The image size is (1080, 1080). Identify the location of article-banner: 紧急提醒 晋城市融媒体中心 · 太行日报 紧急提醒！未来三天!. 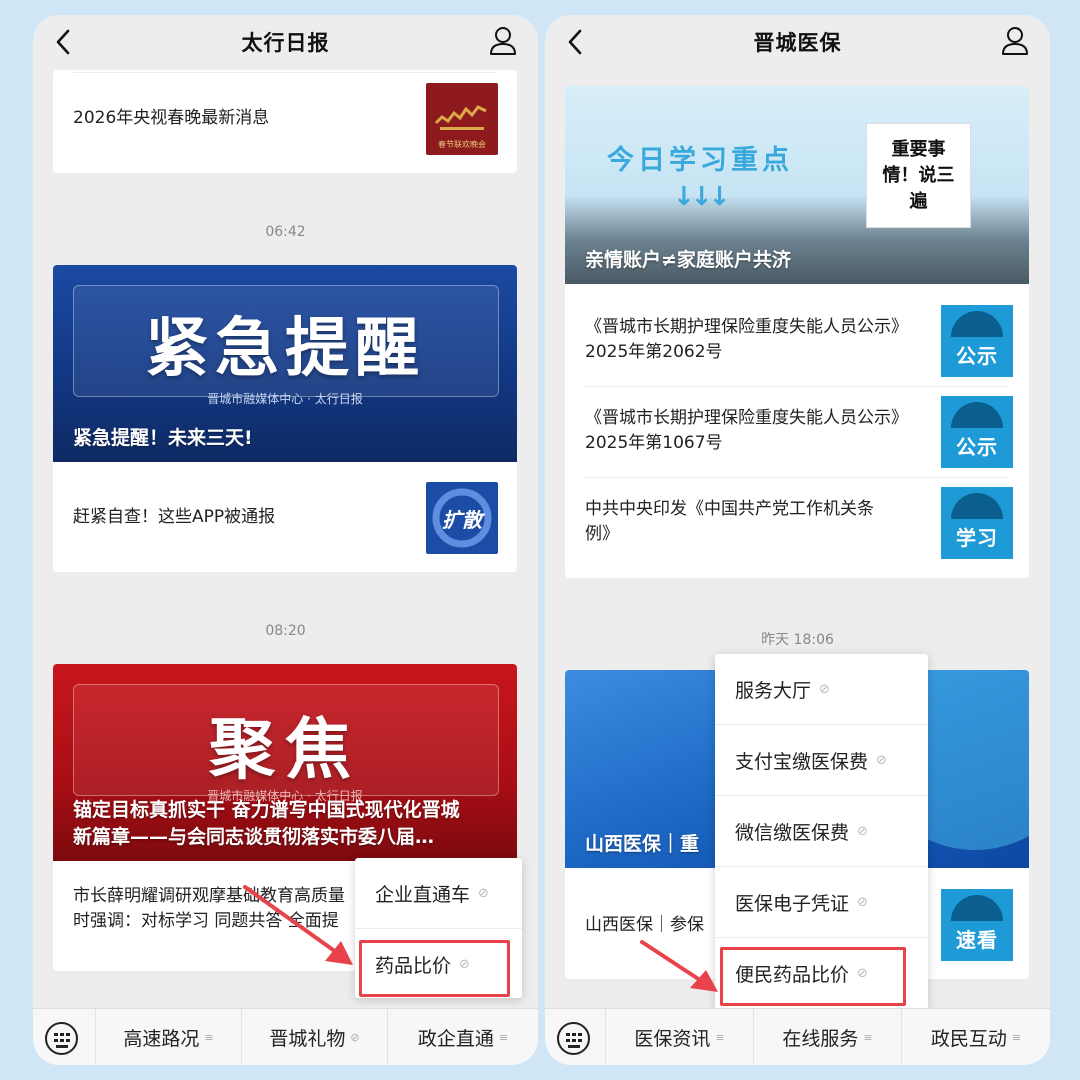
(285, 363).